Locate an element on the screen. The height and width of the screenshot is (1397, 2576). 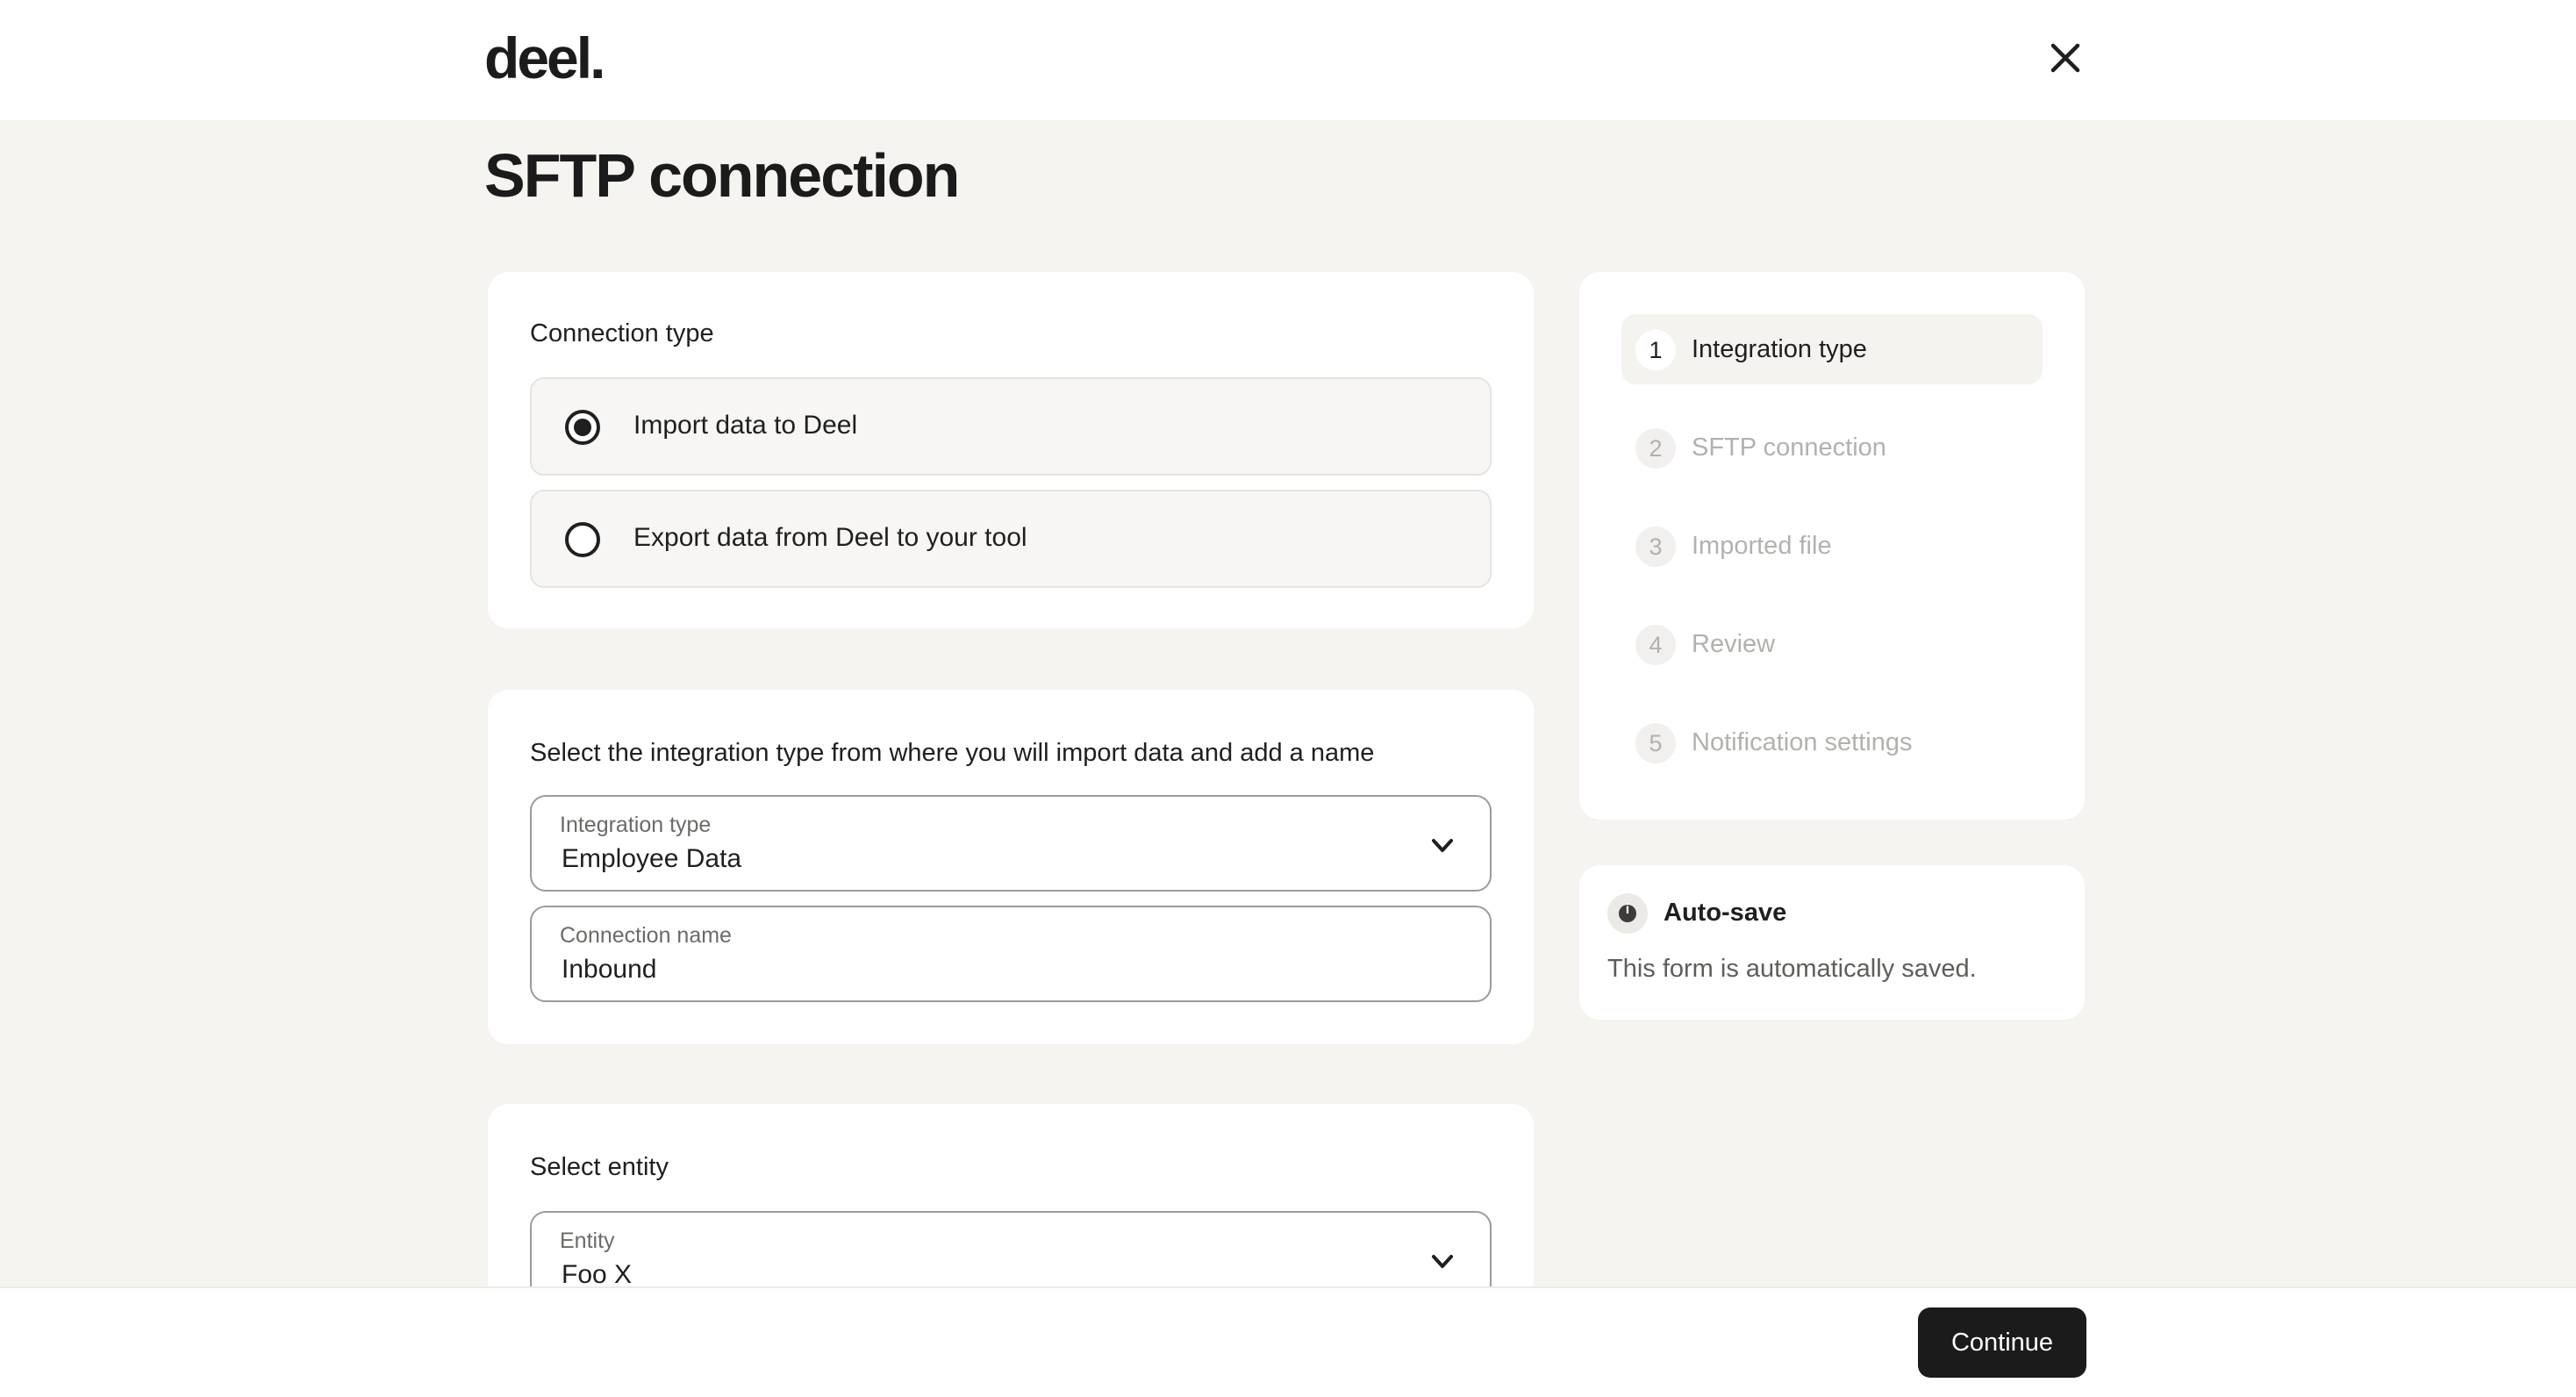
step-number: 1 is located at coordinates (1655, 350).